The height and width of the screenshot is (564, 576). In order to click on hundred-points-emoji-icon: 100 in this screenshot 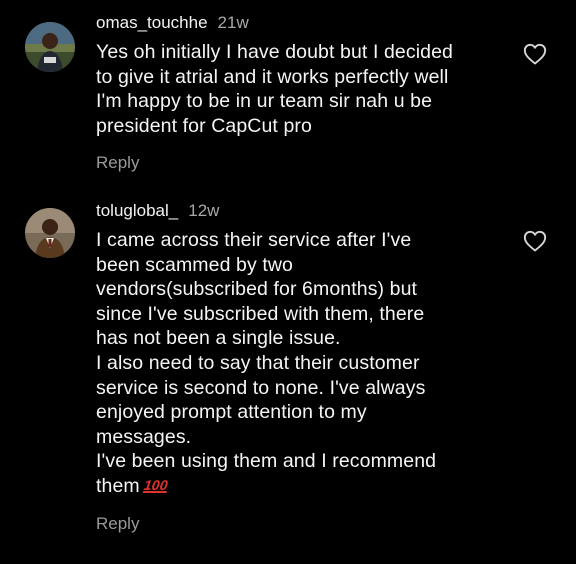, I will do `click(155, 484)`.